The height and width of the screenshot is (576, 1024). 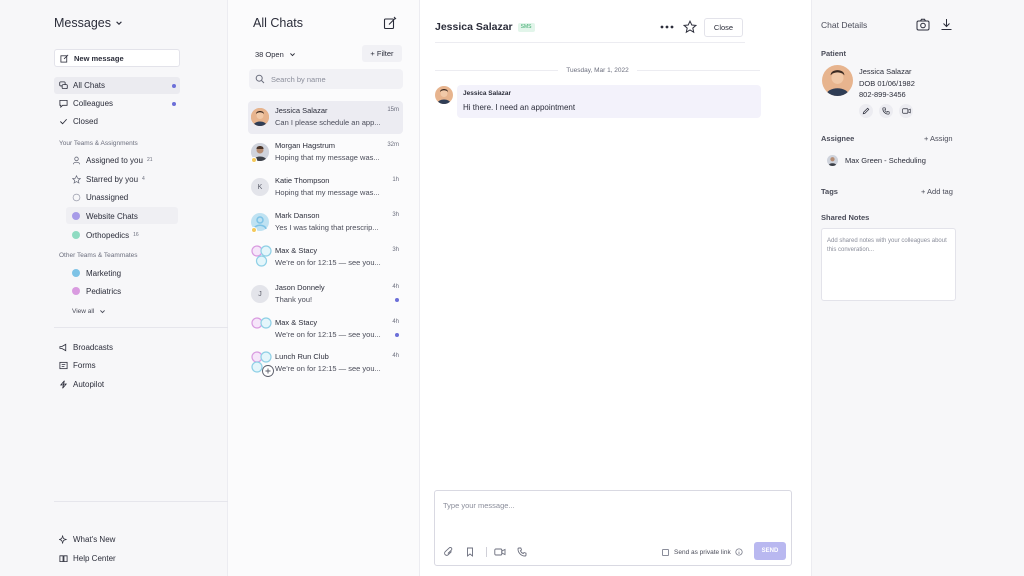 What do you see at coordinates (85, 121) in the screenshot?
I see `nav-closed-label: Closed` at bounding box center [85, 121].